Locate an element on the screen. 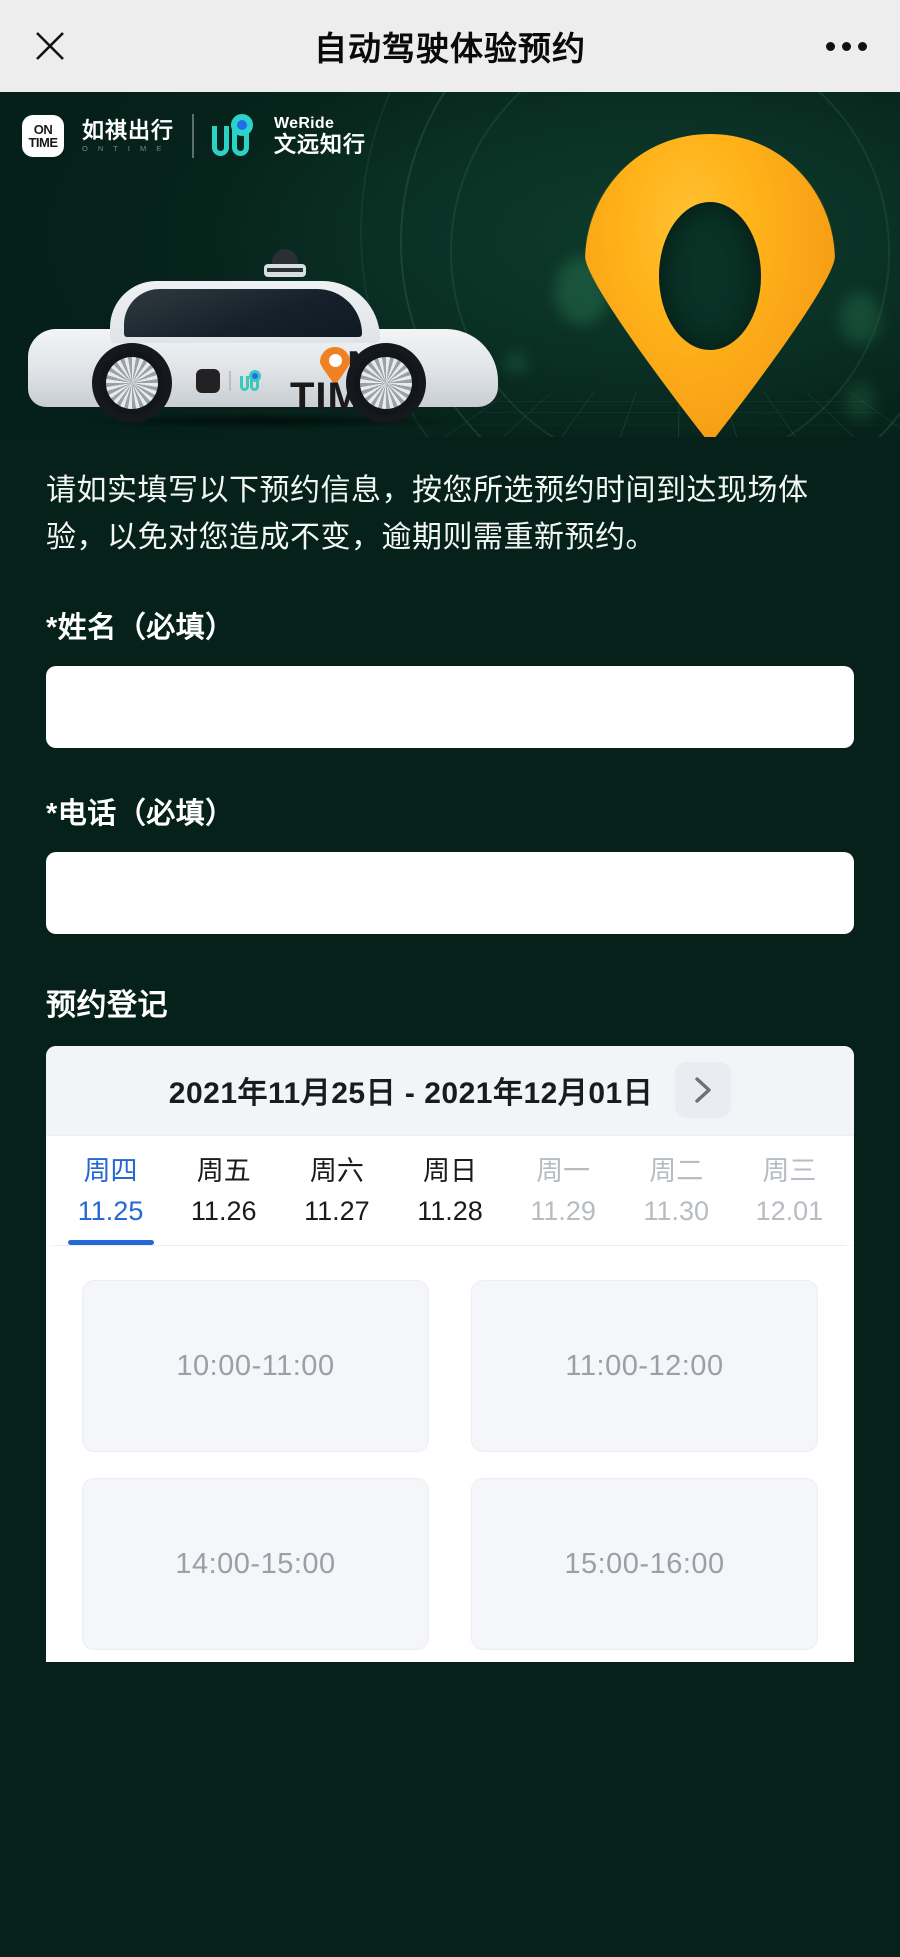  date-tab-1130: 周二 11.30 is located at coordinates (676, 1199).